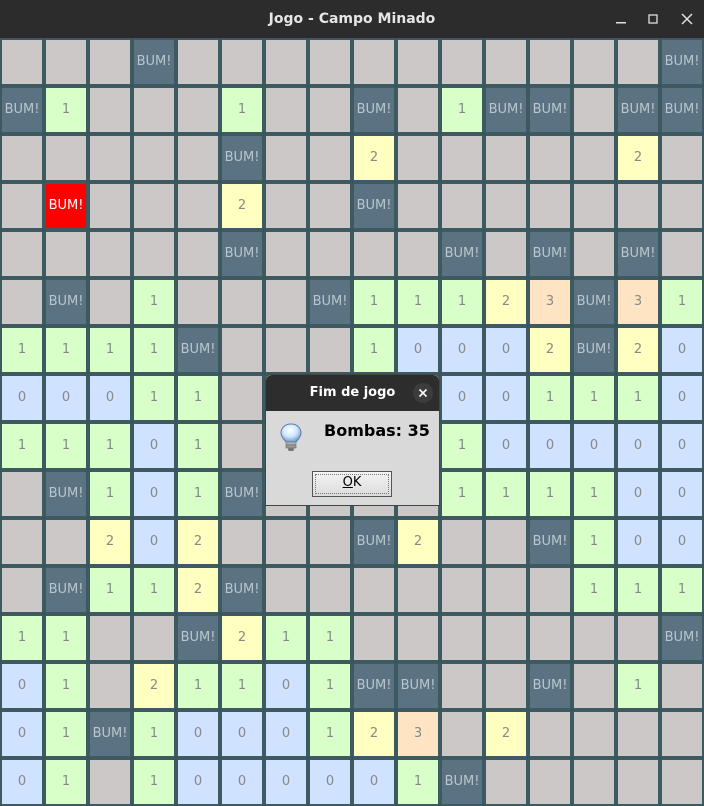  Describe the element at coordinates (621, 19) in the screenshot. I see `minimize-button` at that location.